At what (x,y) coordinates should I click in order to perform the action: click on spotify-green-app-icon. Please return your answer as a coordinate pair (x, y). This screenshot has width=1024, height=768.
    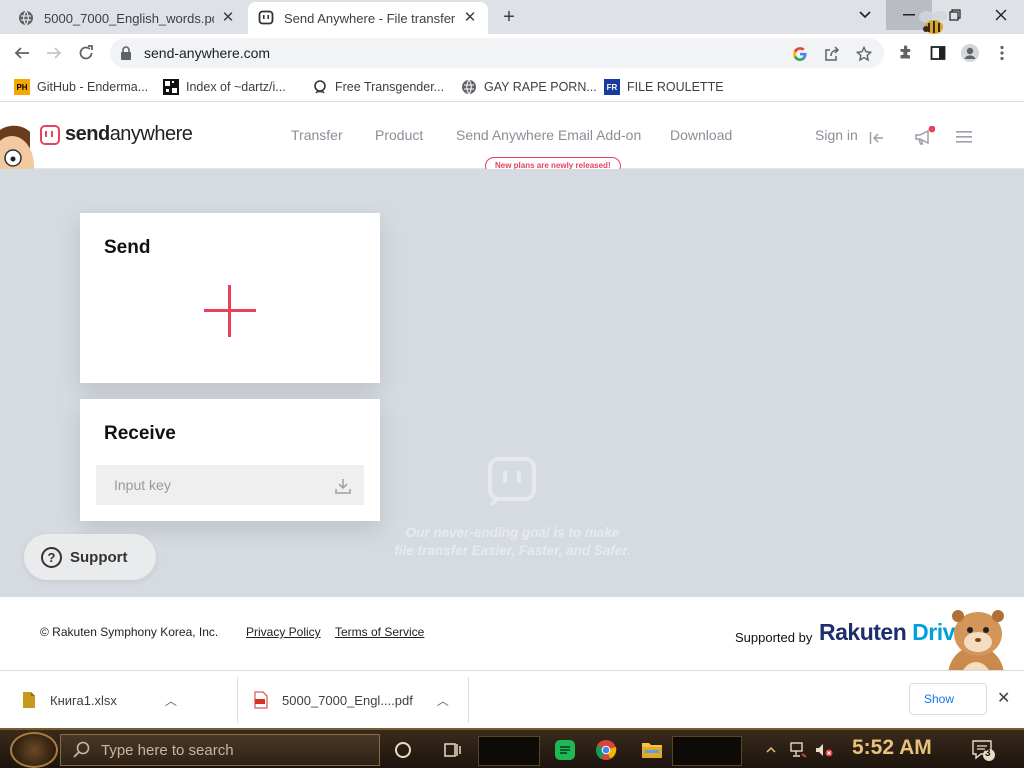
    Looking at the image, I should click on (565, 750).